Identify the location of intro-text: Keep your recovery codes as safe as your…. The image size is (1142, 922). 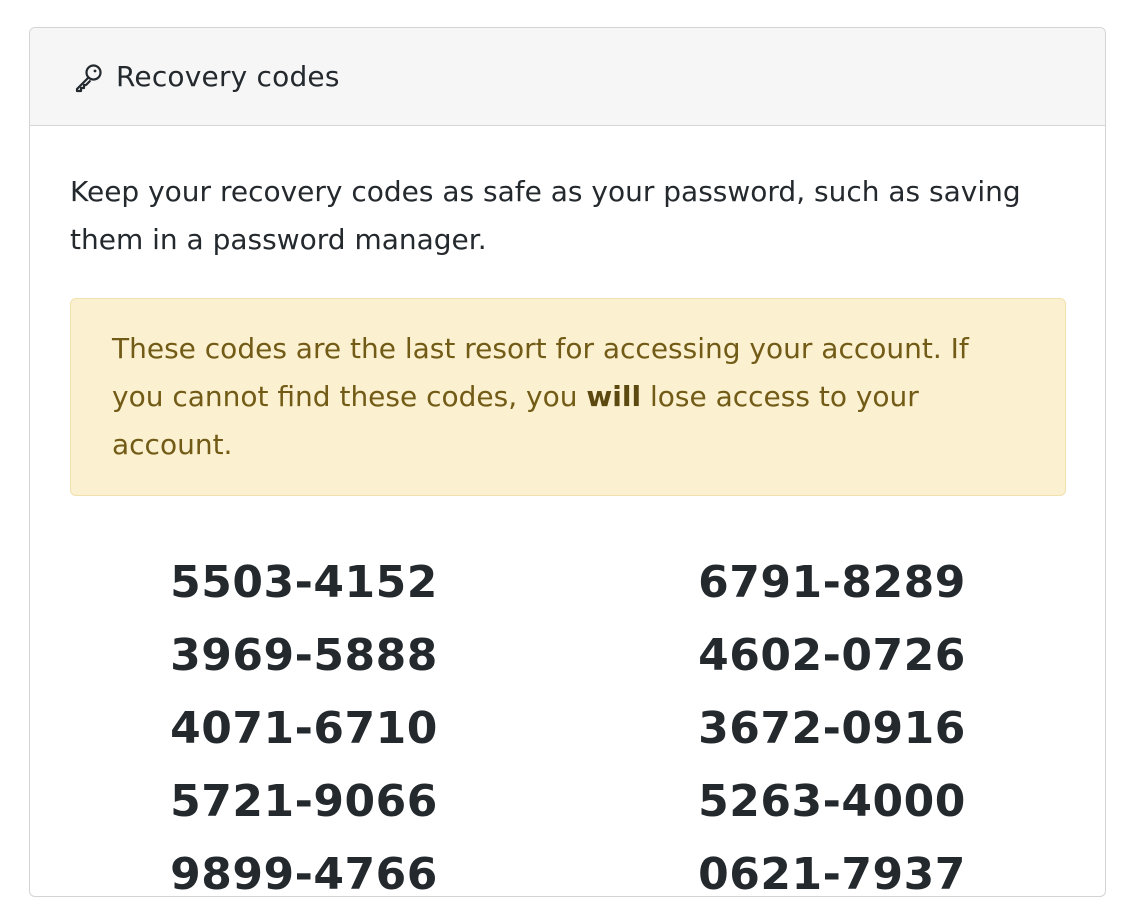
(545, 215).